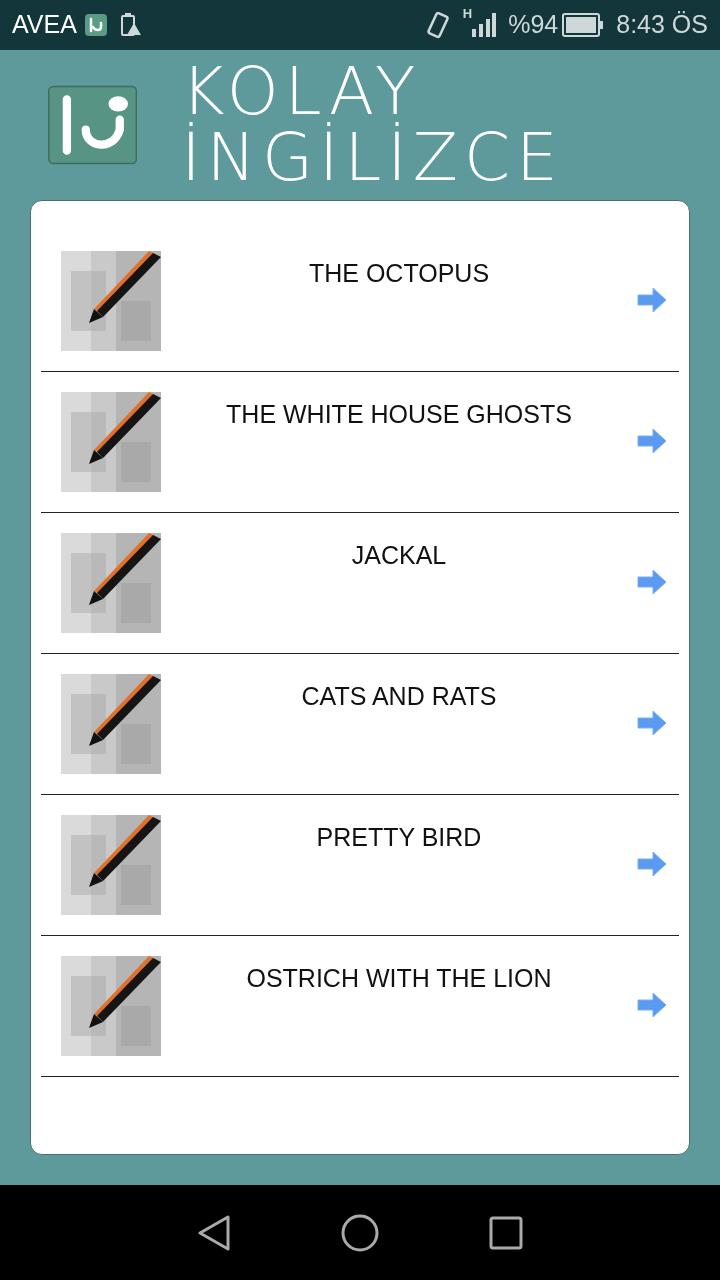  What do you see at coordinates (44, 25) in the screenshot?
I see `carrier-name: AVEA` at bounding box center [44, 25].